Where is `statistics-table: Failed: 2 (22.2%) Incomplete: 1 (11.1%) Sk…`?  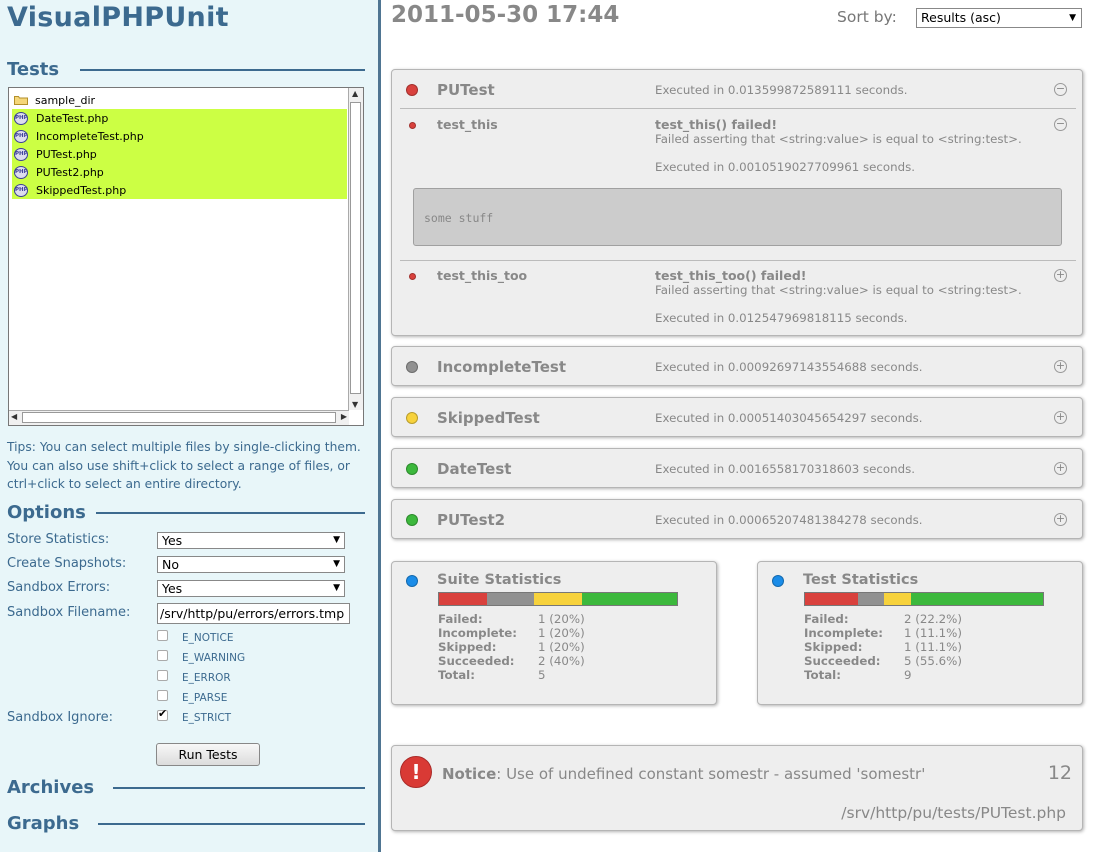 statistics-table: Failed: 2 (22.2%) Incomplete: 1 (11.1%) Sk… is located at coordinates (883, 647).